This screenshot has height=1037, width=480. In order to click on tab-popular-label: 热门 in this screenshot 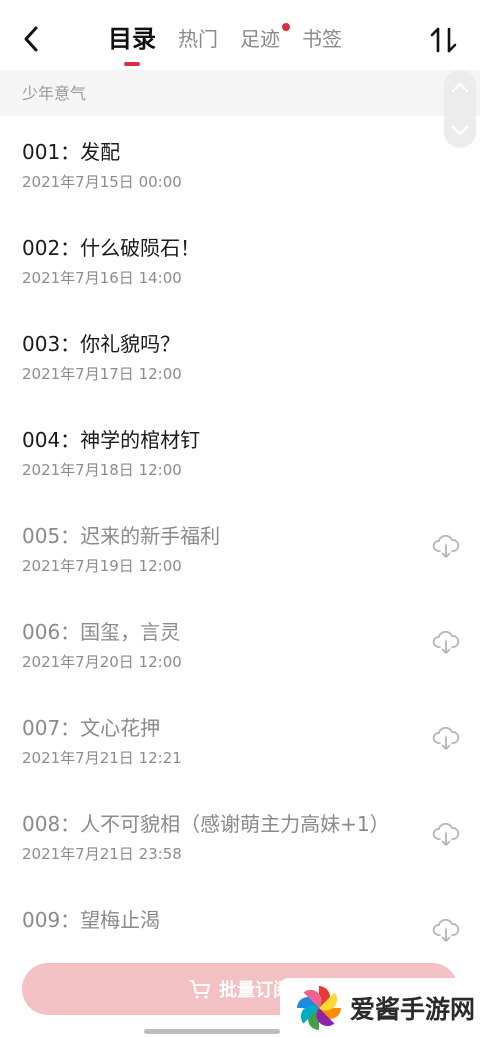, I will do `click(198, 39)`.